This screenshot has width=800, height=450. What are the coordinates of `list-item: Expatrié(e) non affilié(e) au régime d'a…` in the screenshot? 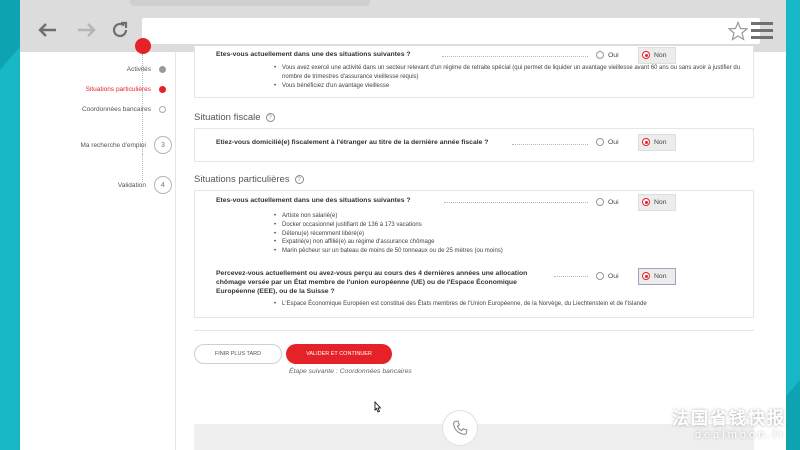 It's located at (424, 242).